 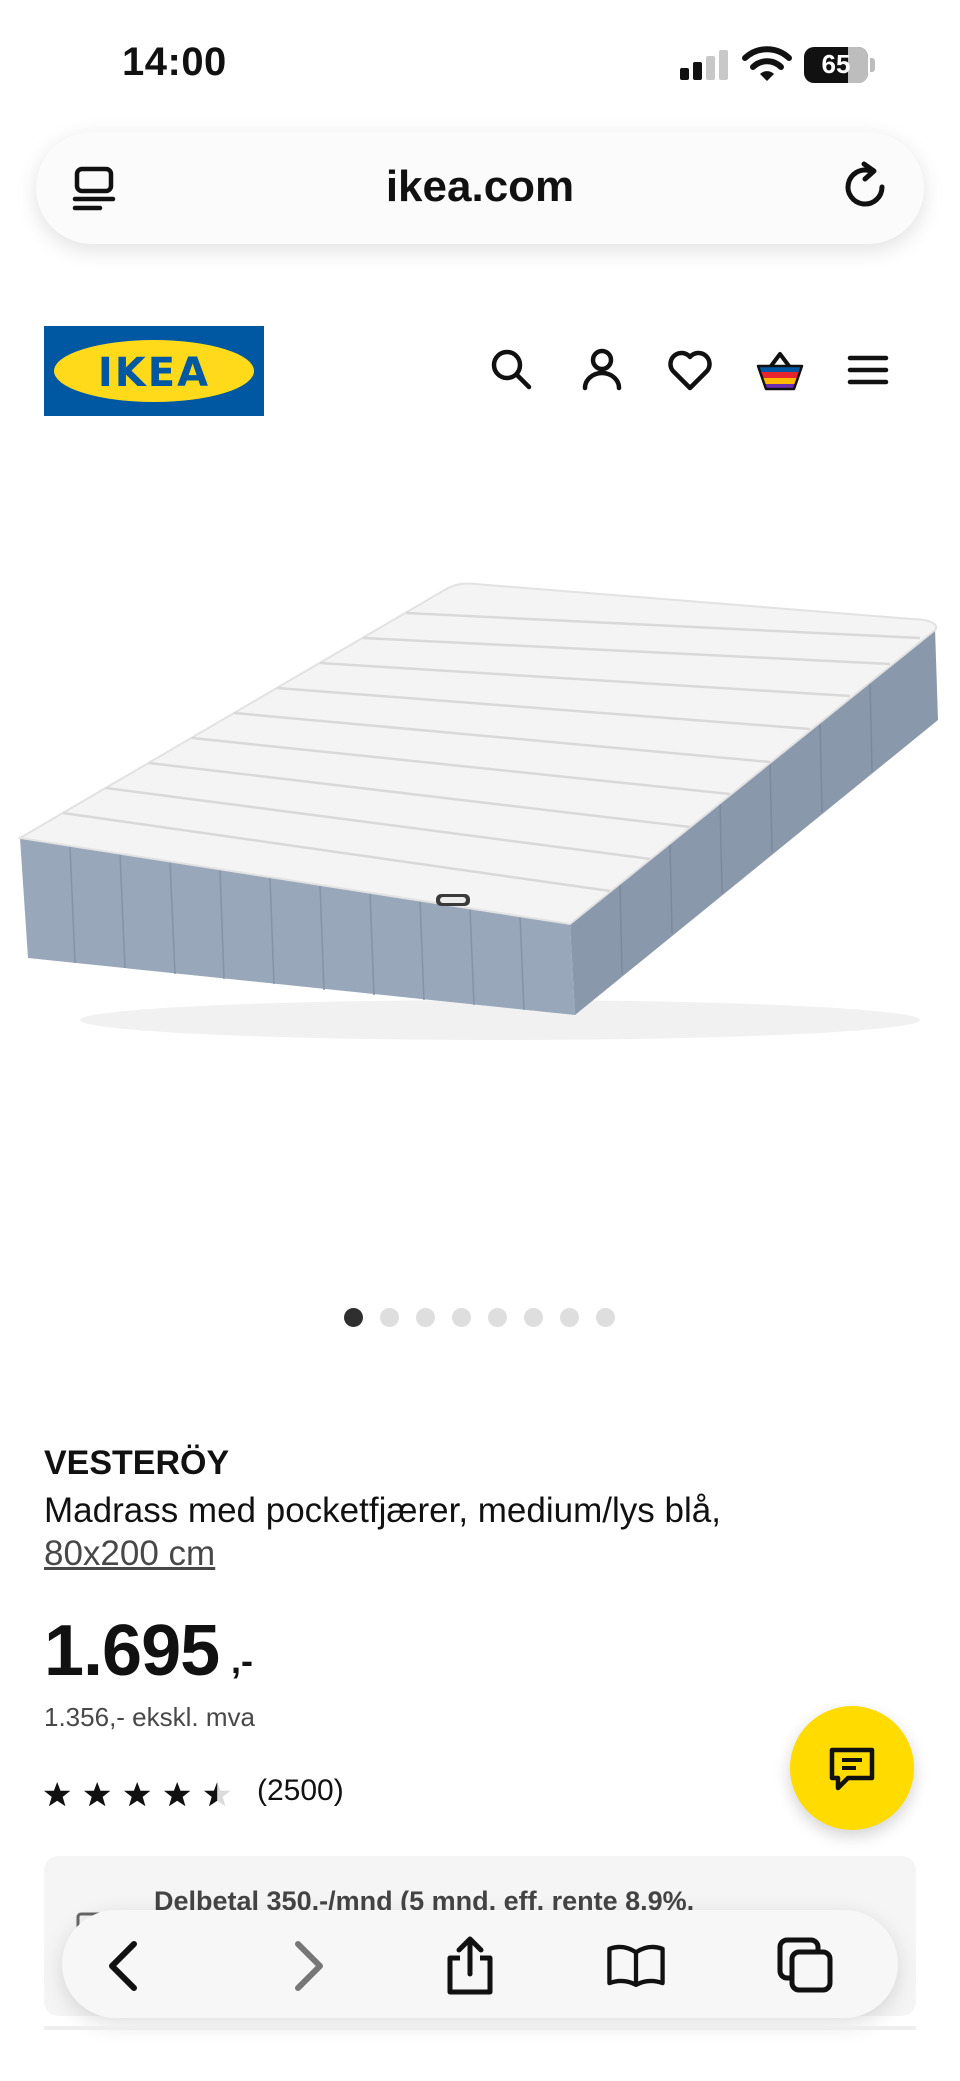 I want to click on browser-toolbar, so click(x=480, y=1964).